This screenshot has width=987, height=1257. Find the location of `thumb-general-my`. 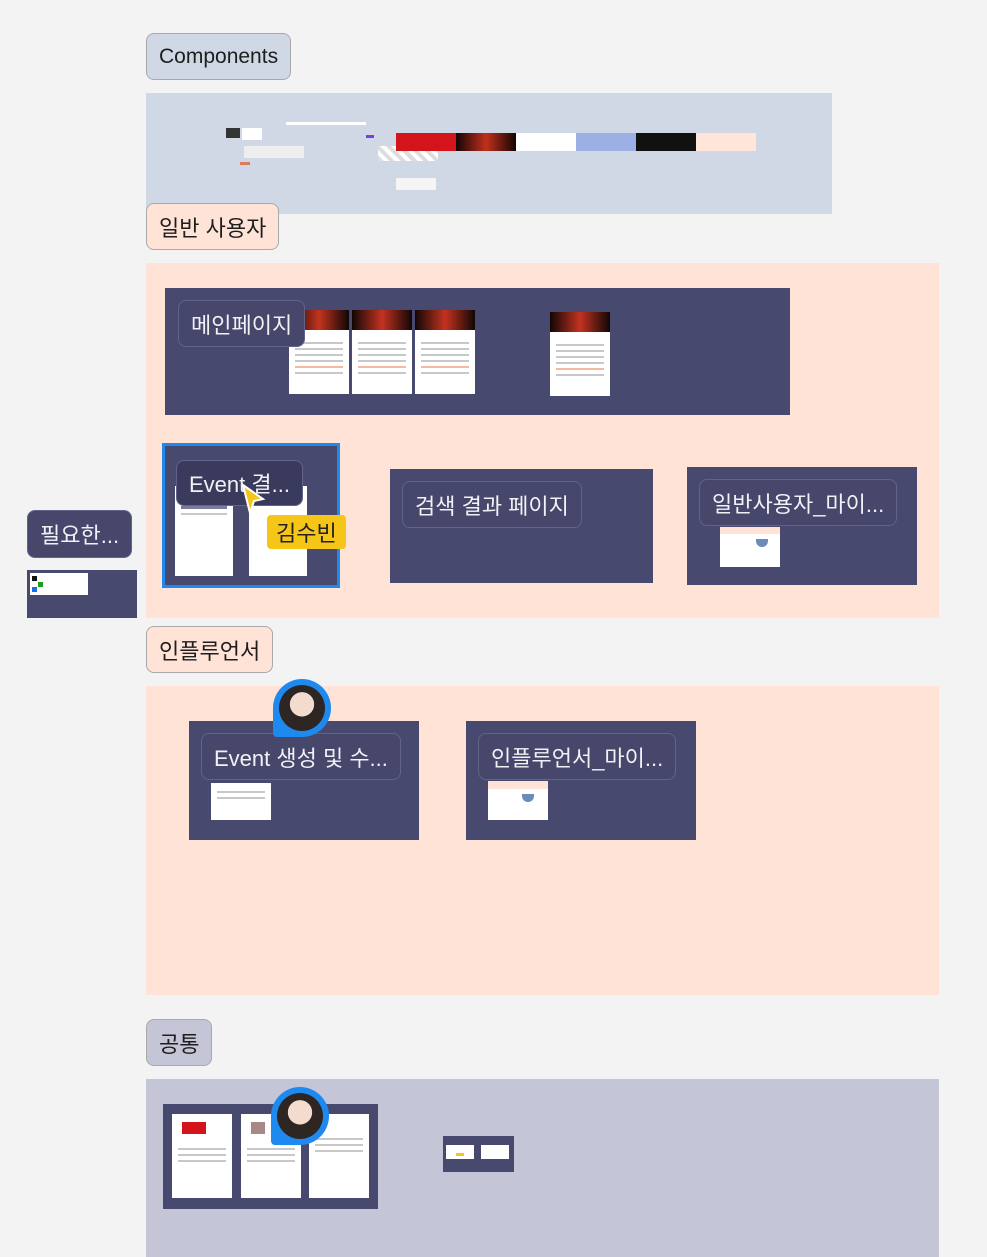

thumb-general-my is located at coordinates (750, 547).